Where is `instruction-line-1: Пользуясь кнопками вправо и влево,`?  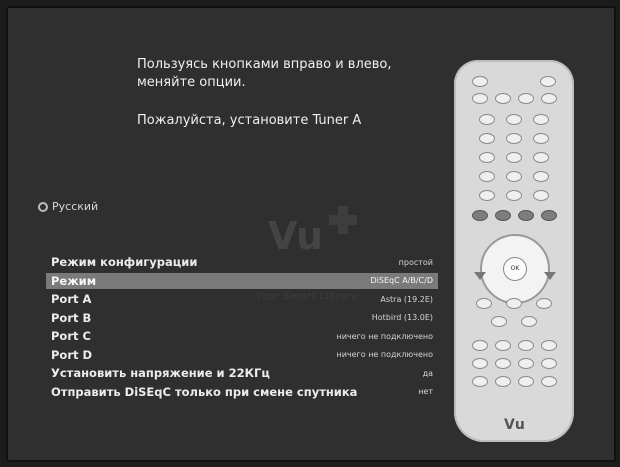
instruction-line-1: Пользуясь кнопками вправо и влево, is located at coordinates (264, 64).